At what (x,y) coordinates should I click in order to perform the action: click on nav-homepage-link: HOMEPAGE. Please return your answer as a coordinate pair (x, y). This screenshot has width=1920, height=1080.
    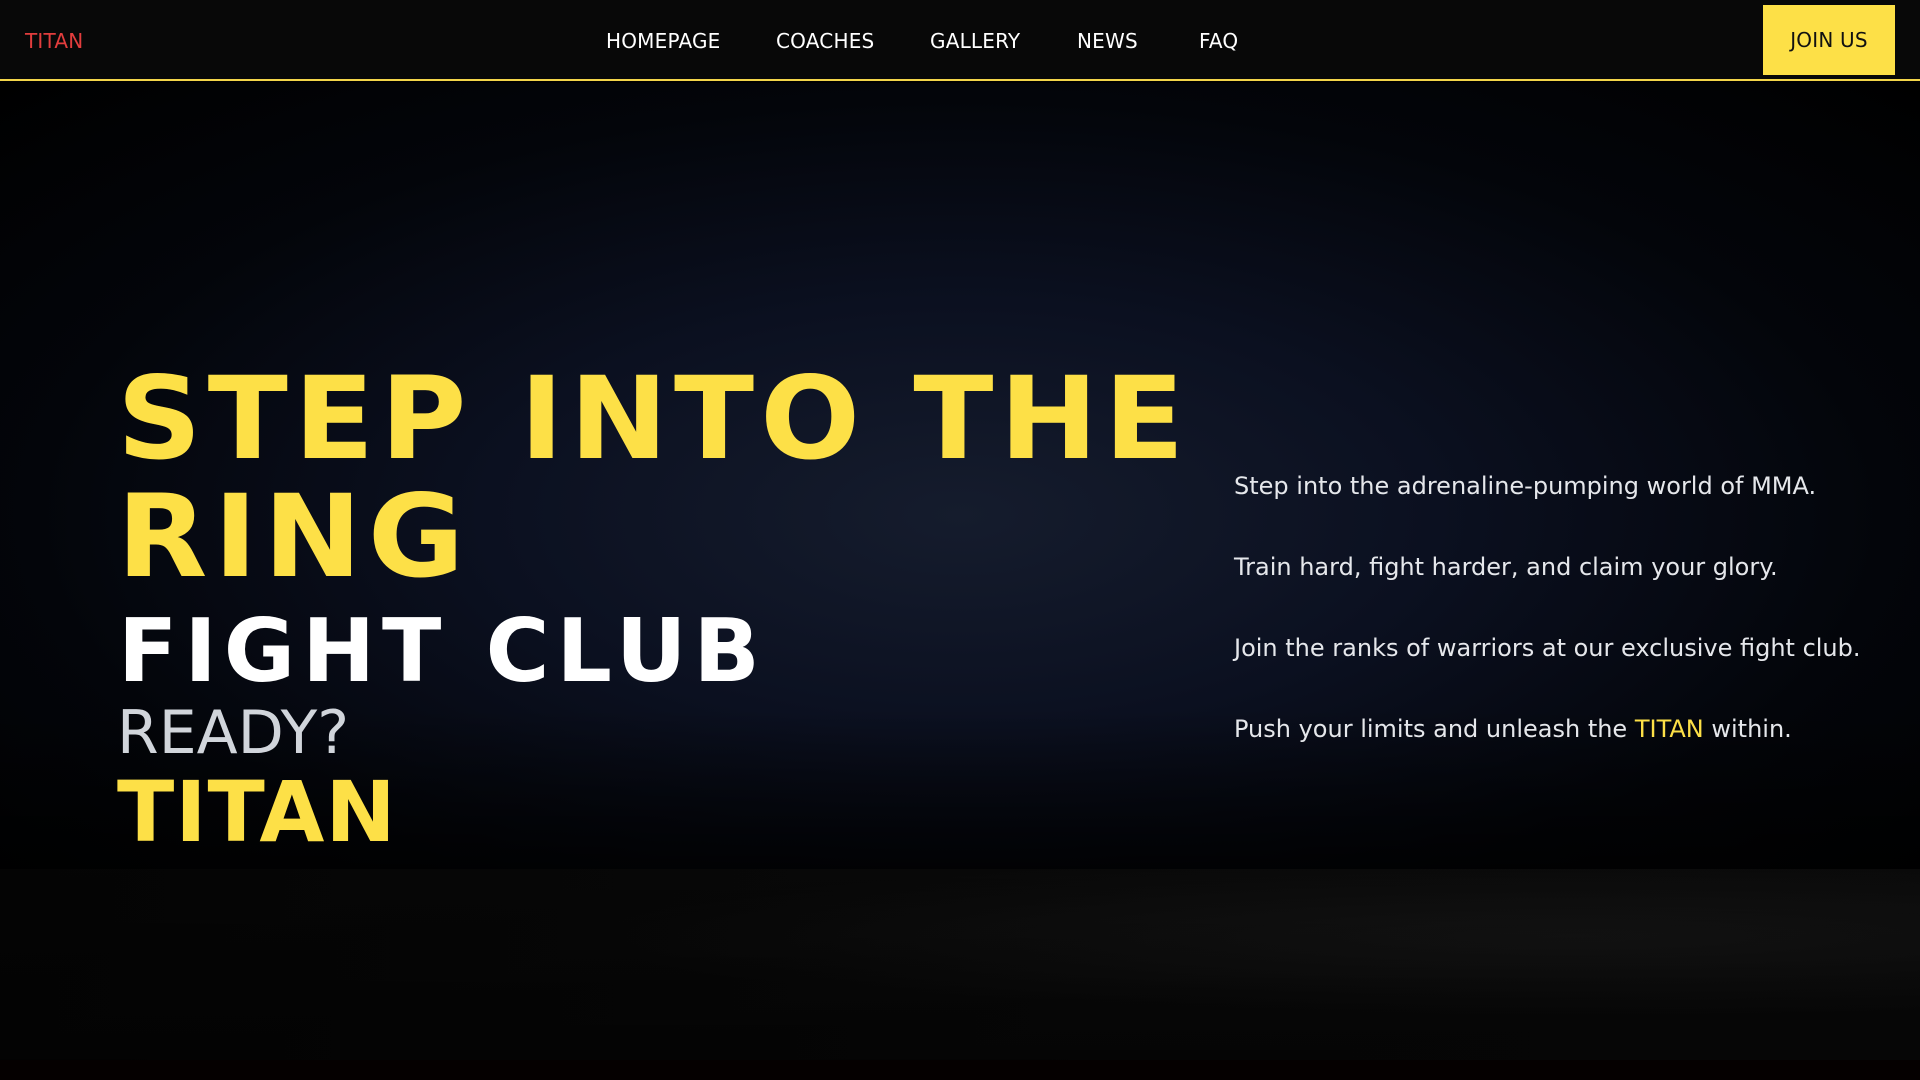
    Looking at the image, I should click on (663, 41).